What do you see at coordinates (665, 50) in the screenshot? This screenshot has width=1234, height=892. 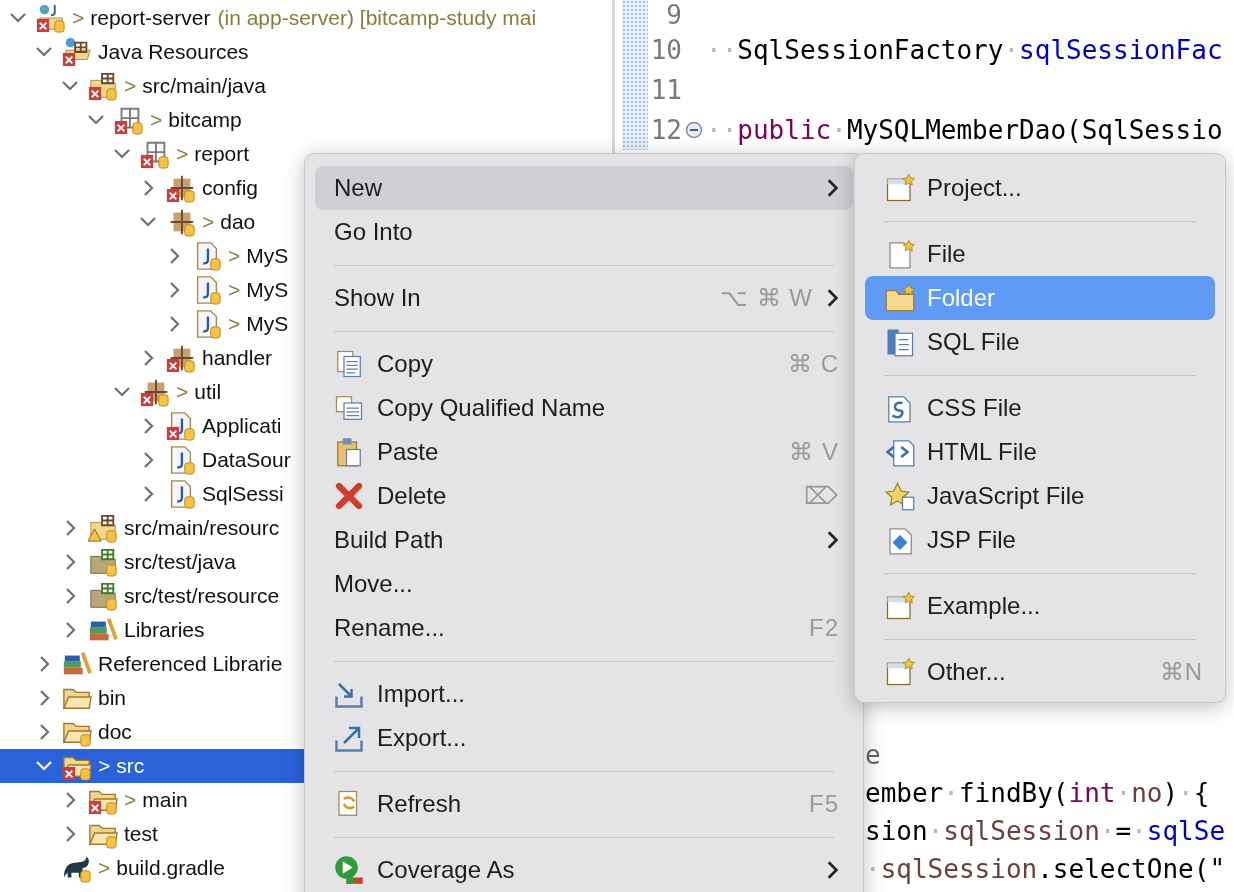 I see `line-number: 10` at bounding box center [665, 50].